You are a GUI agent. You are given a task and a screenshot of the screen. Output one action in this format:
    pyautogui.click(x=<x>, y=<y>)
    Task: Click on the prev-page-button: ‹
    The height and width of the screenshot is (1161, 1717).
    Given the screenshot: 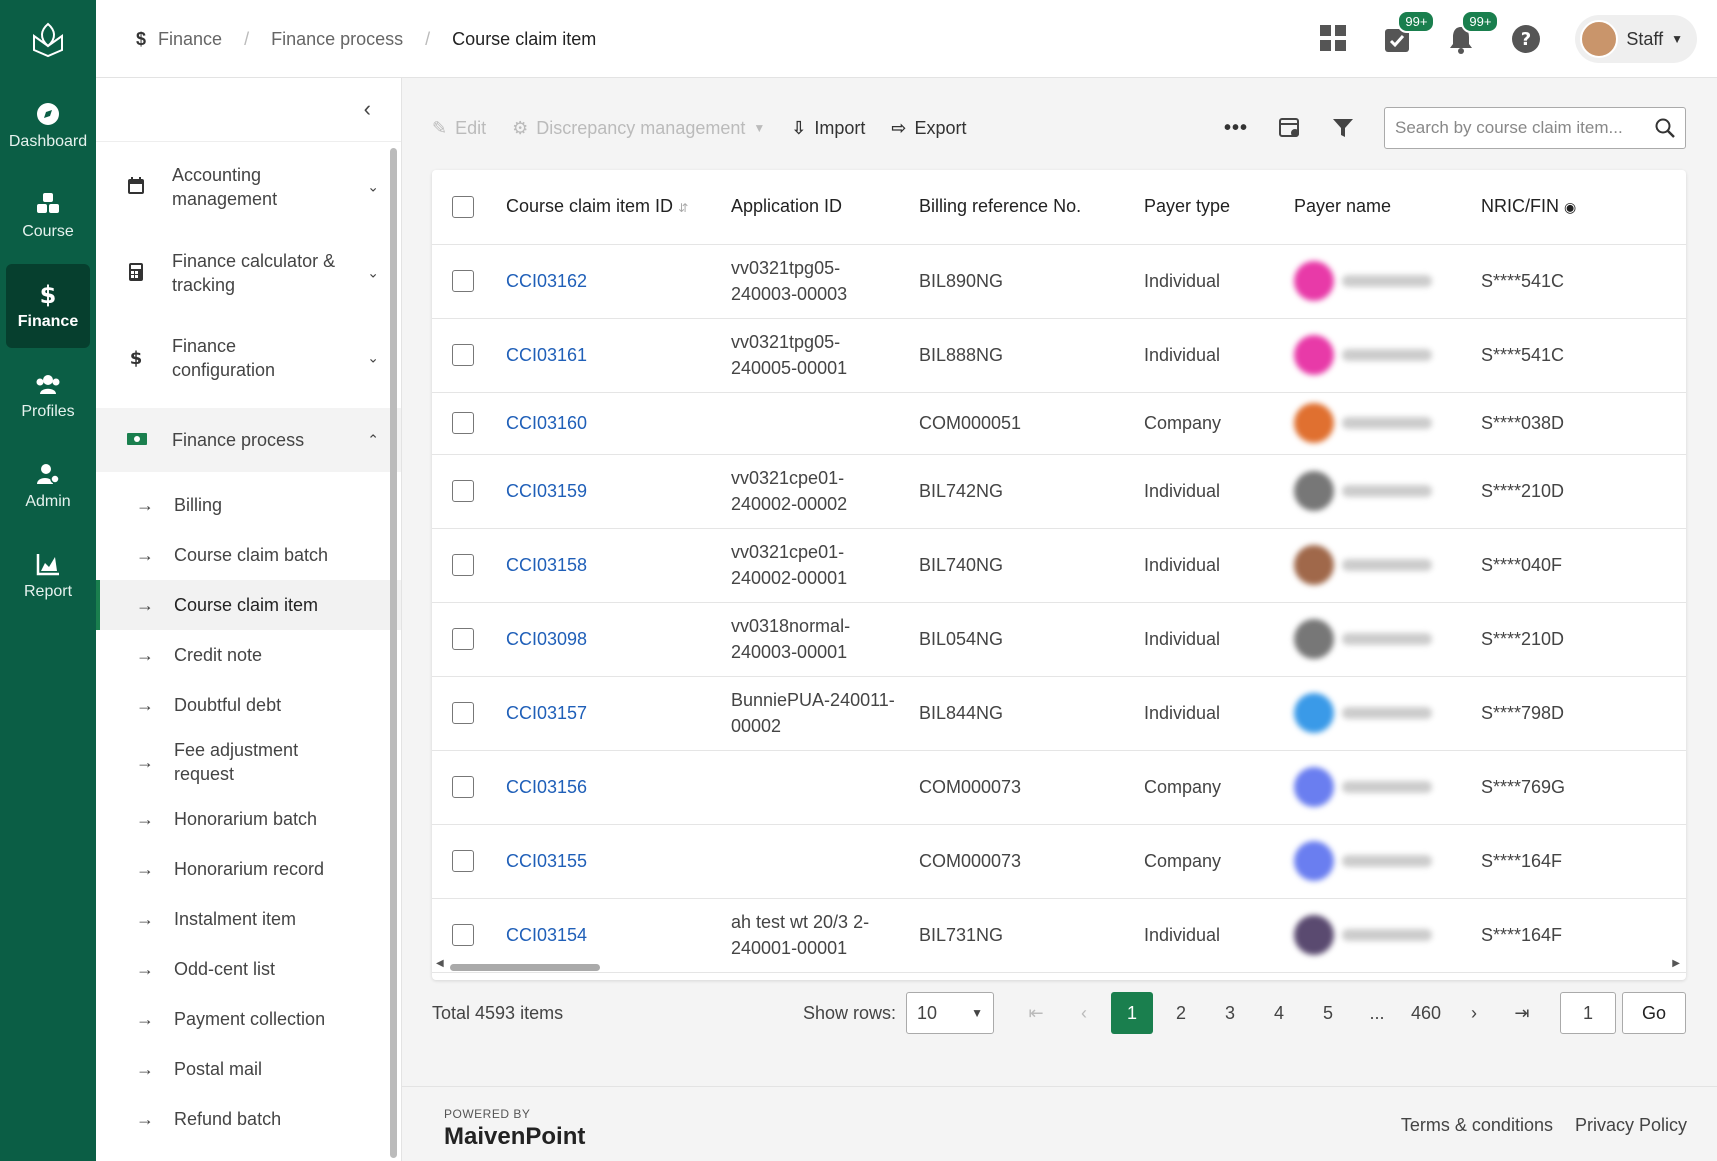 What is the action you would take?
    pyautogui.click(x=1084, y=1013)
    